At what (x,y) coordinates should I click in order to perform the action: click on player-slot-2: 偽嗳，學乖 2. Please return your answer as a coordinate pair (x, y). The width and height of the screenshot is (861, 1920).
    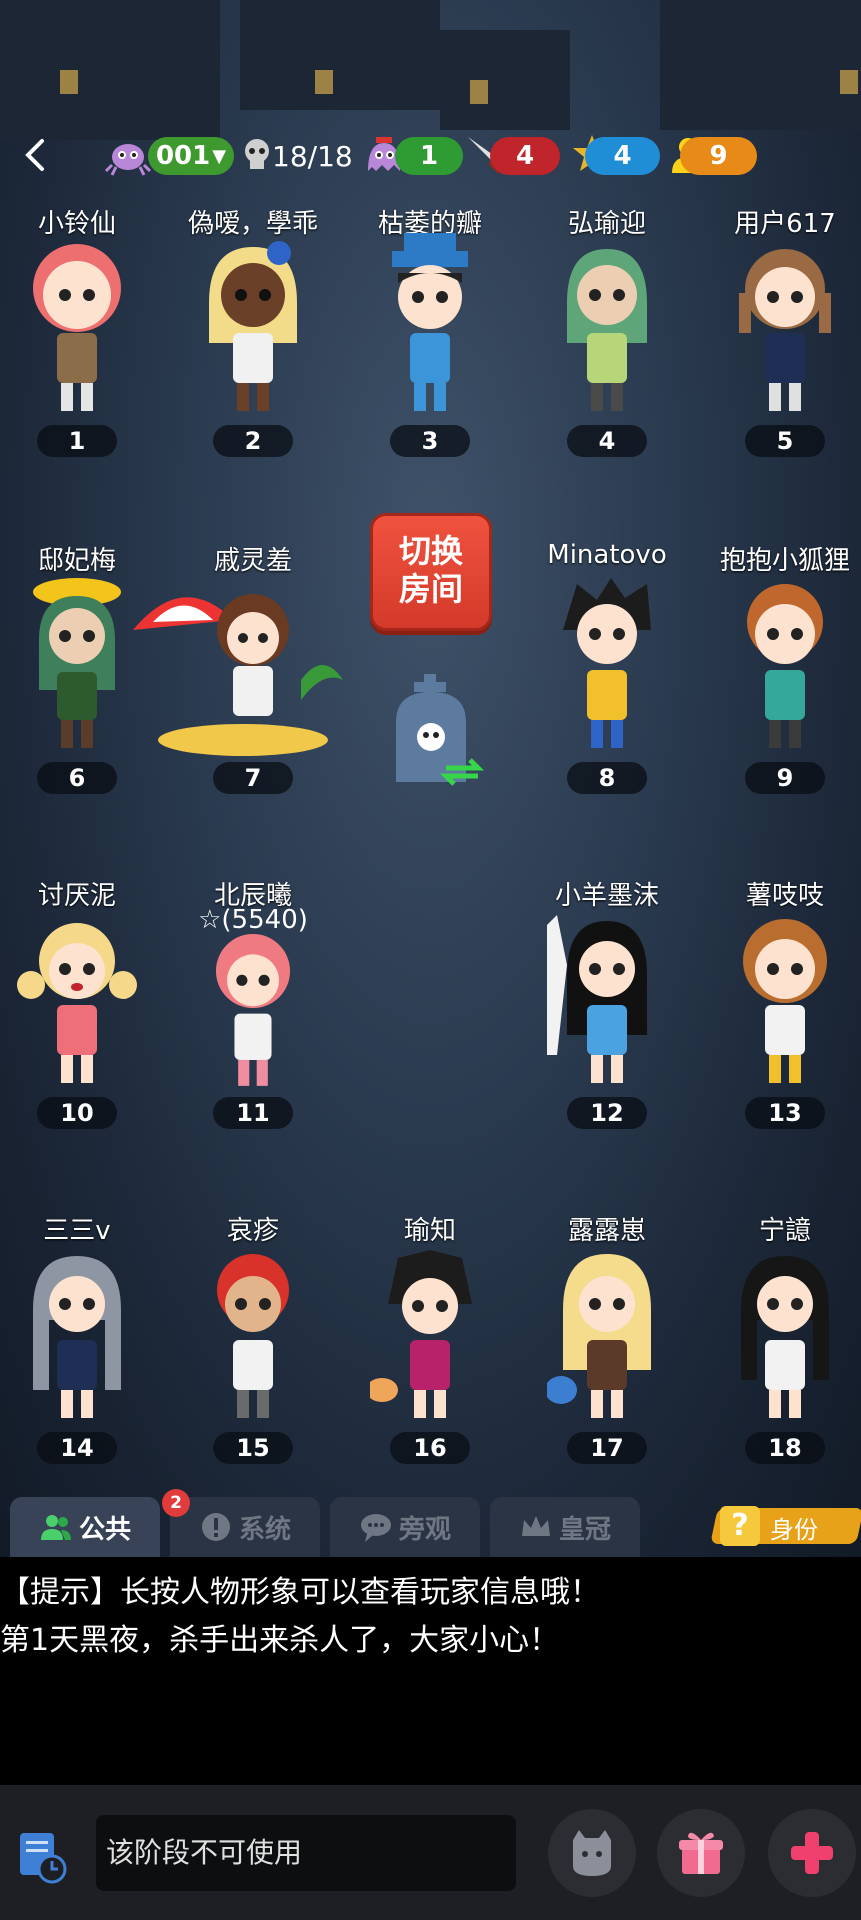
    Looking at the image, I should click on (253, 343).